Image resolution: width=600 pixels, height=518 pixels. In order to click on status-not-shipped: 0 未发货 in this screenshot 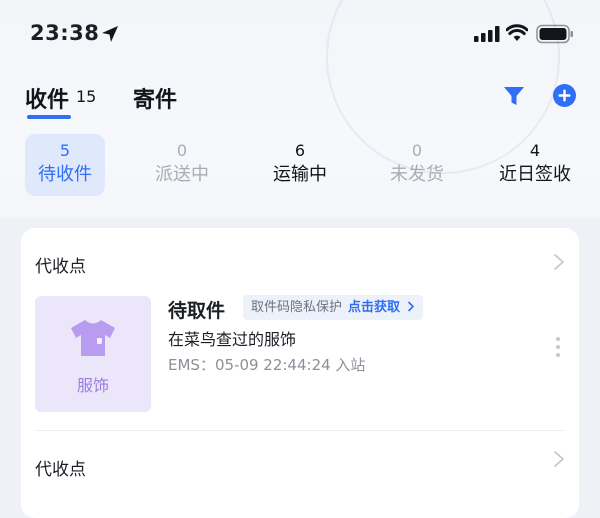, I will do `click(417, 165)`.